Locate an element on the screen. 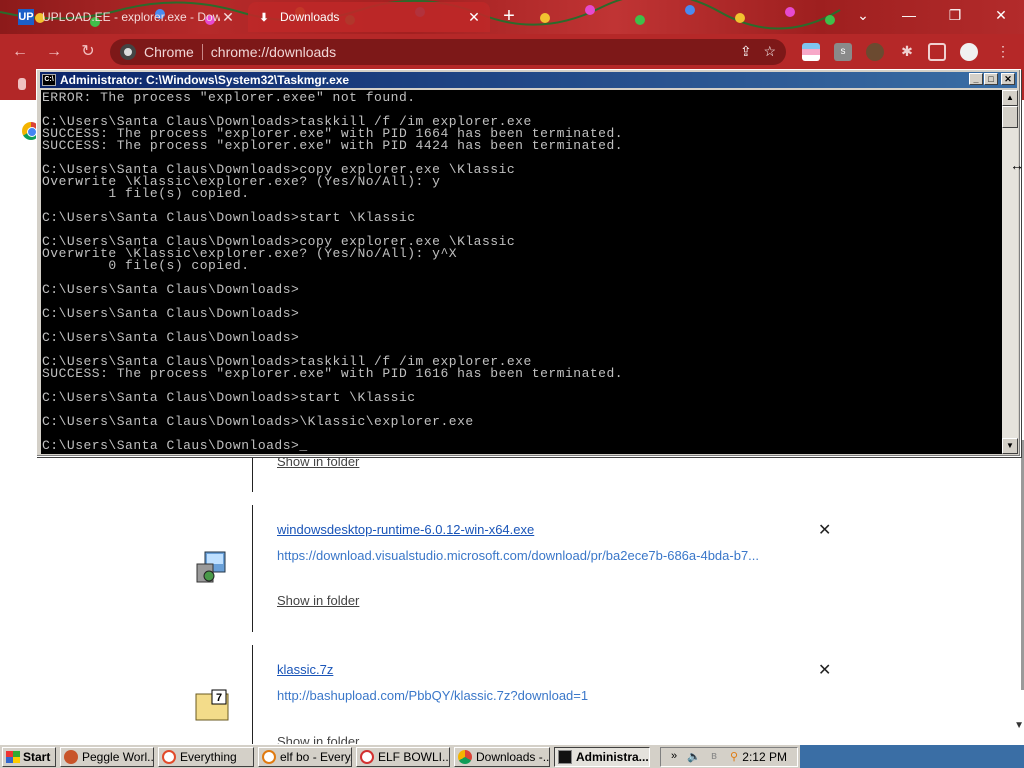  site-chip: Chrome is located at coordinates (169, 52).